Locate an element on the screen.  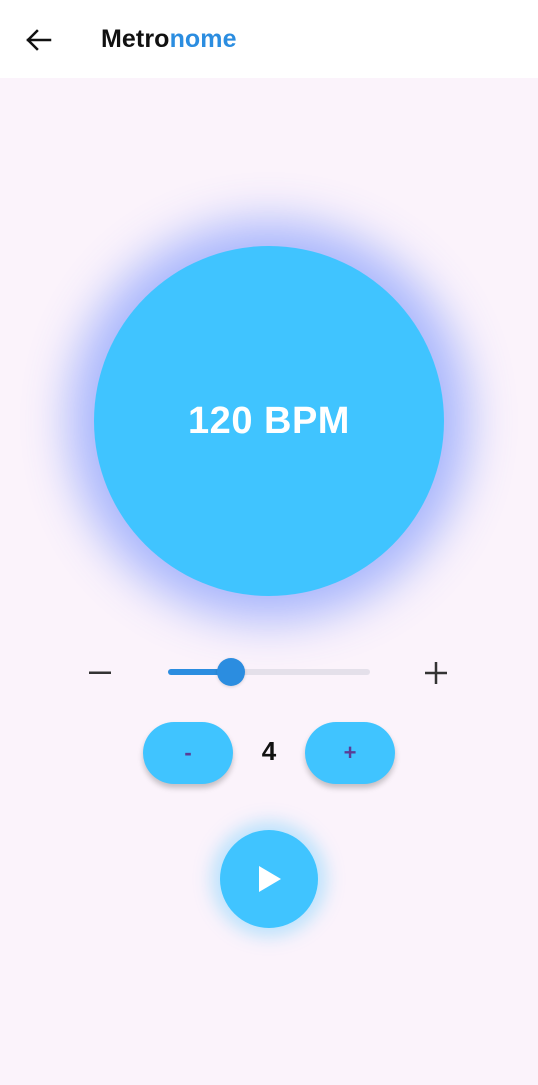
arrow-left-icon is located at coordinates (39, 40).